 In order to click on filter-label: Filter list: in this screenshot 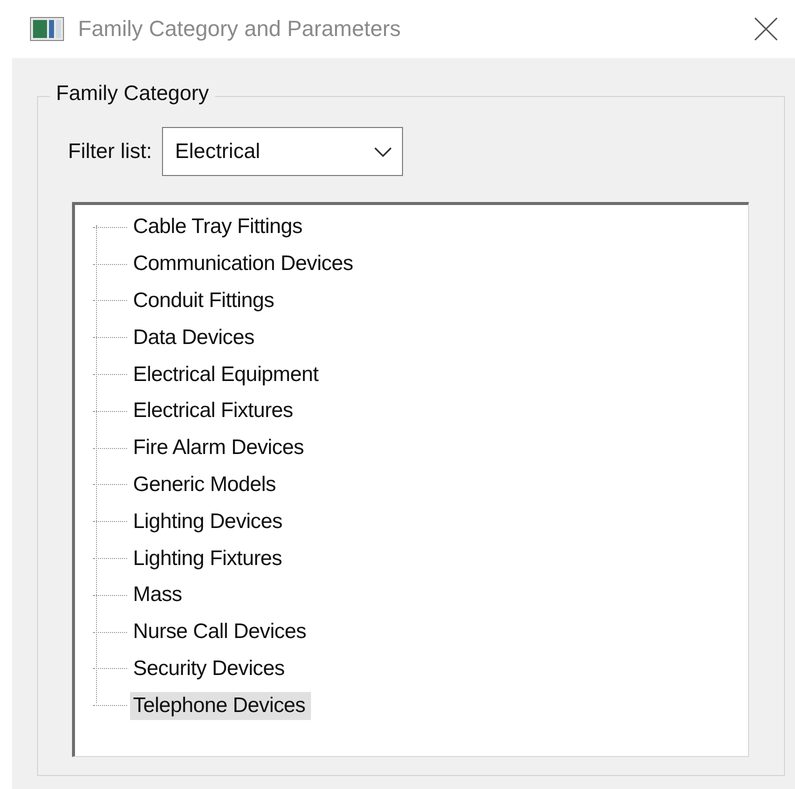, I will do `click(110, 152)`.